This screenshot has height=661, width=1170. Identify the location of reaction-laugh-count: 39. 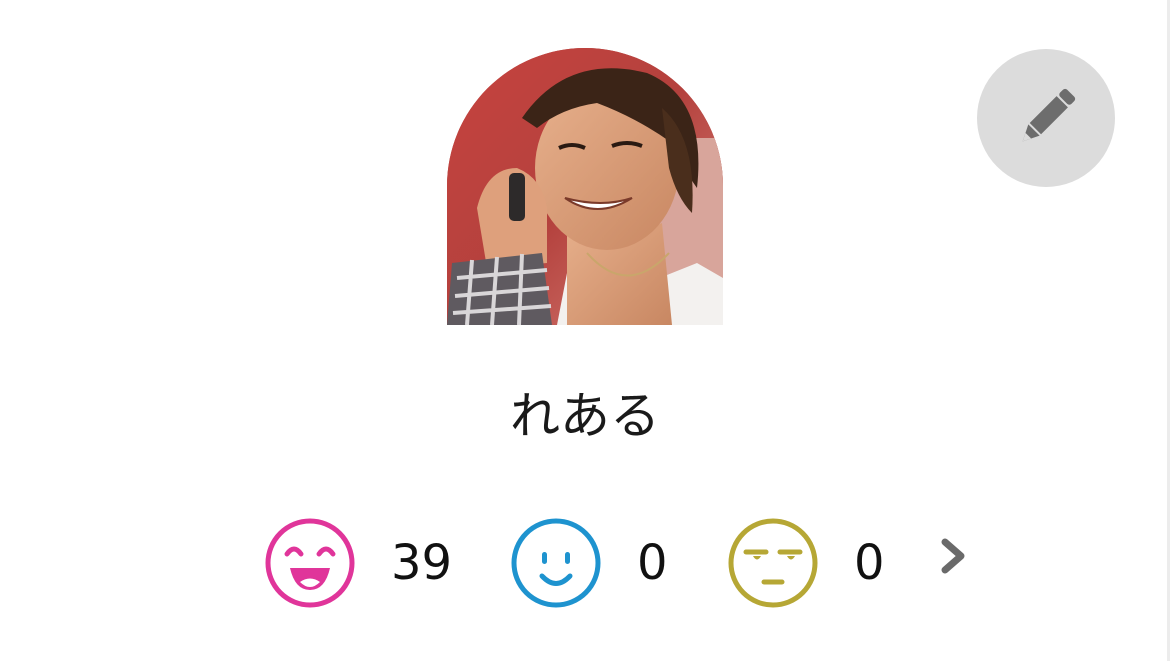
(422, 563).